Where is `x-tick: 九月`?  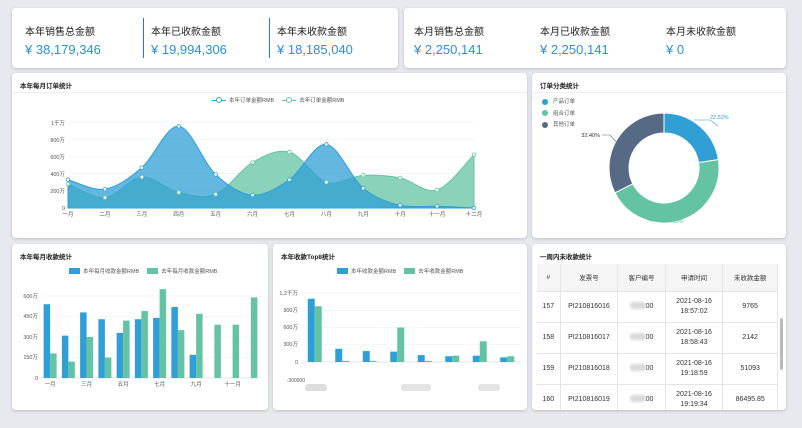
x-tick: 九月 is located at coordinates (196, 384).